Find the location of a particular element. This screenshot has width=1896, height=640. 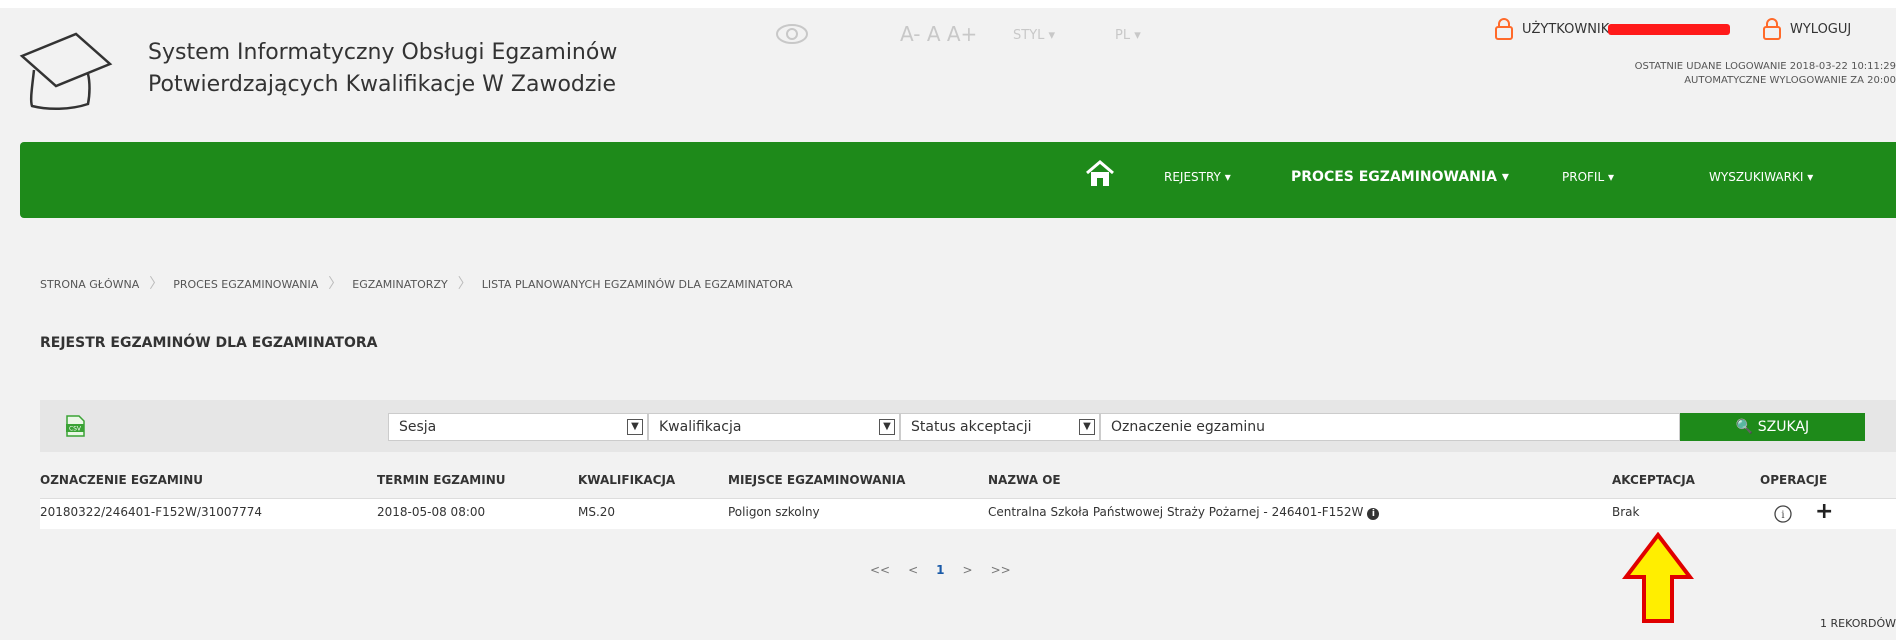

nav-wyszukiwarki: WYSZUKIWARKI ▾ is located at coordinates (1761, 177).